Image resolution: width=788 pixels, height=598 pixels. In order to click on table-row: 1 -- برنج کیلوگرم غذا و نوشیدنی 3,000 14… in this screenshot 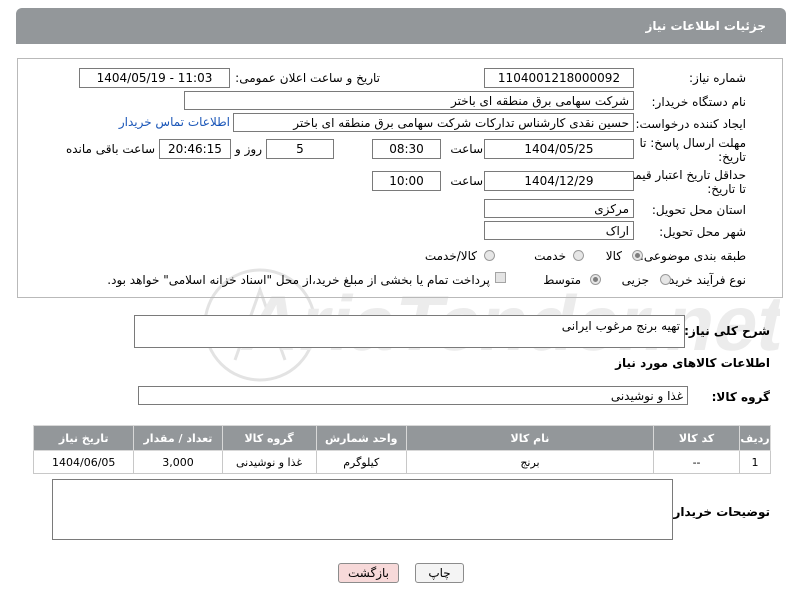, I will do `click(401, 462)`.